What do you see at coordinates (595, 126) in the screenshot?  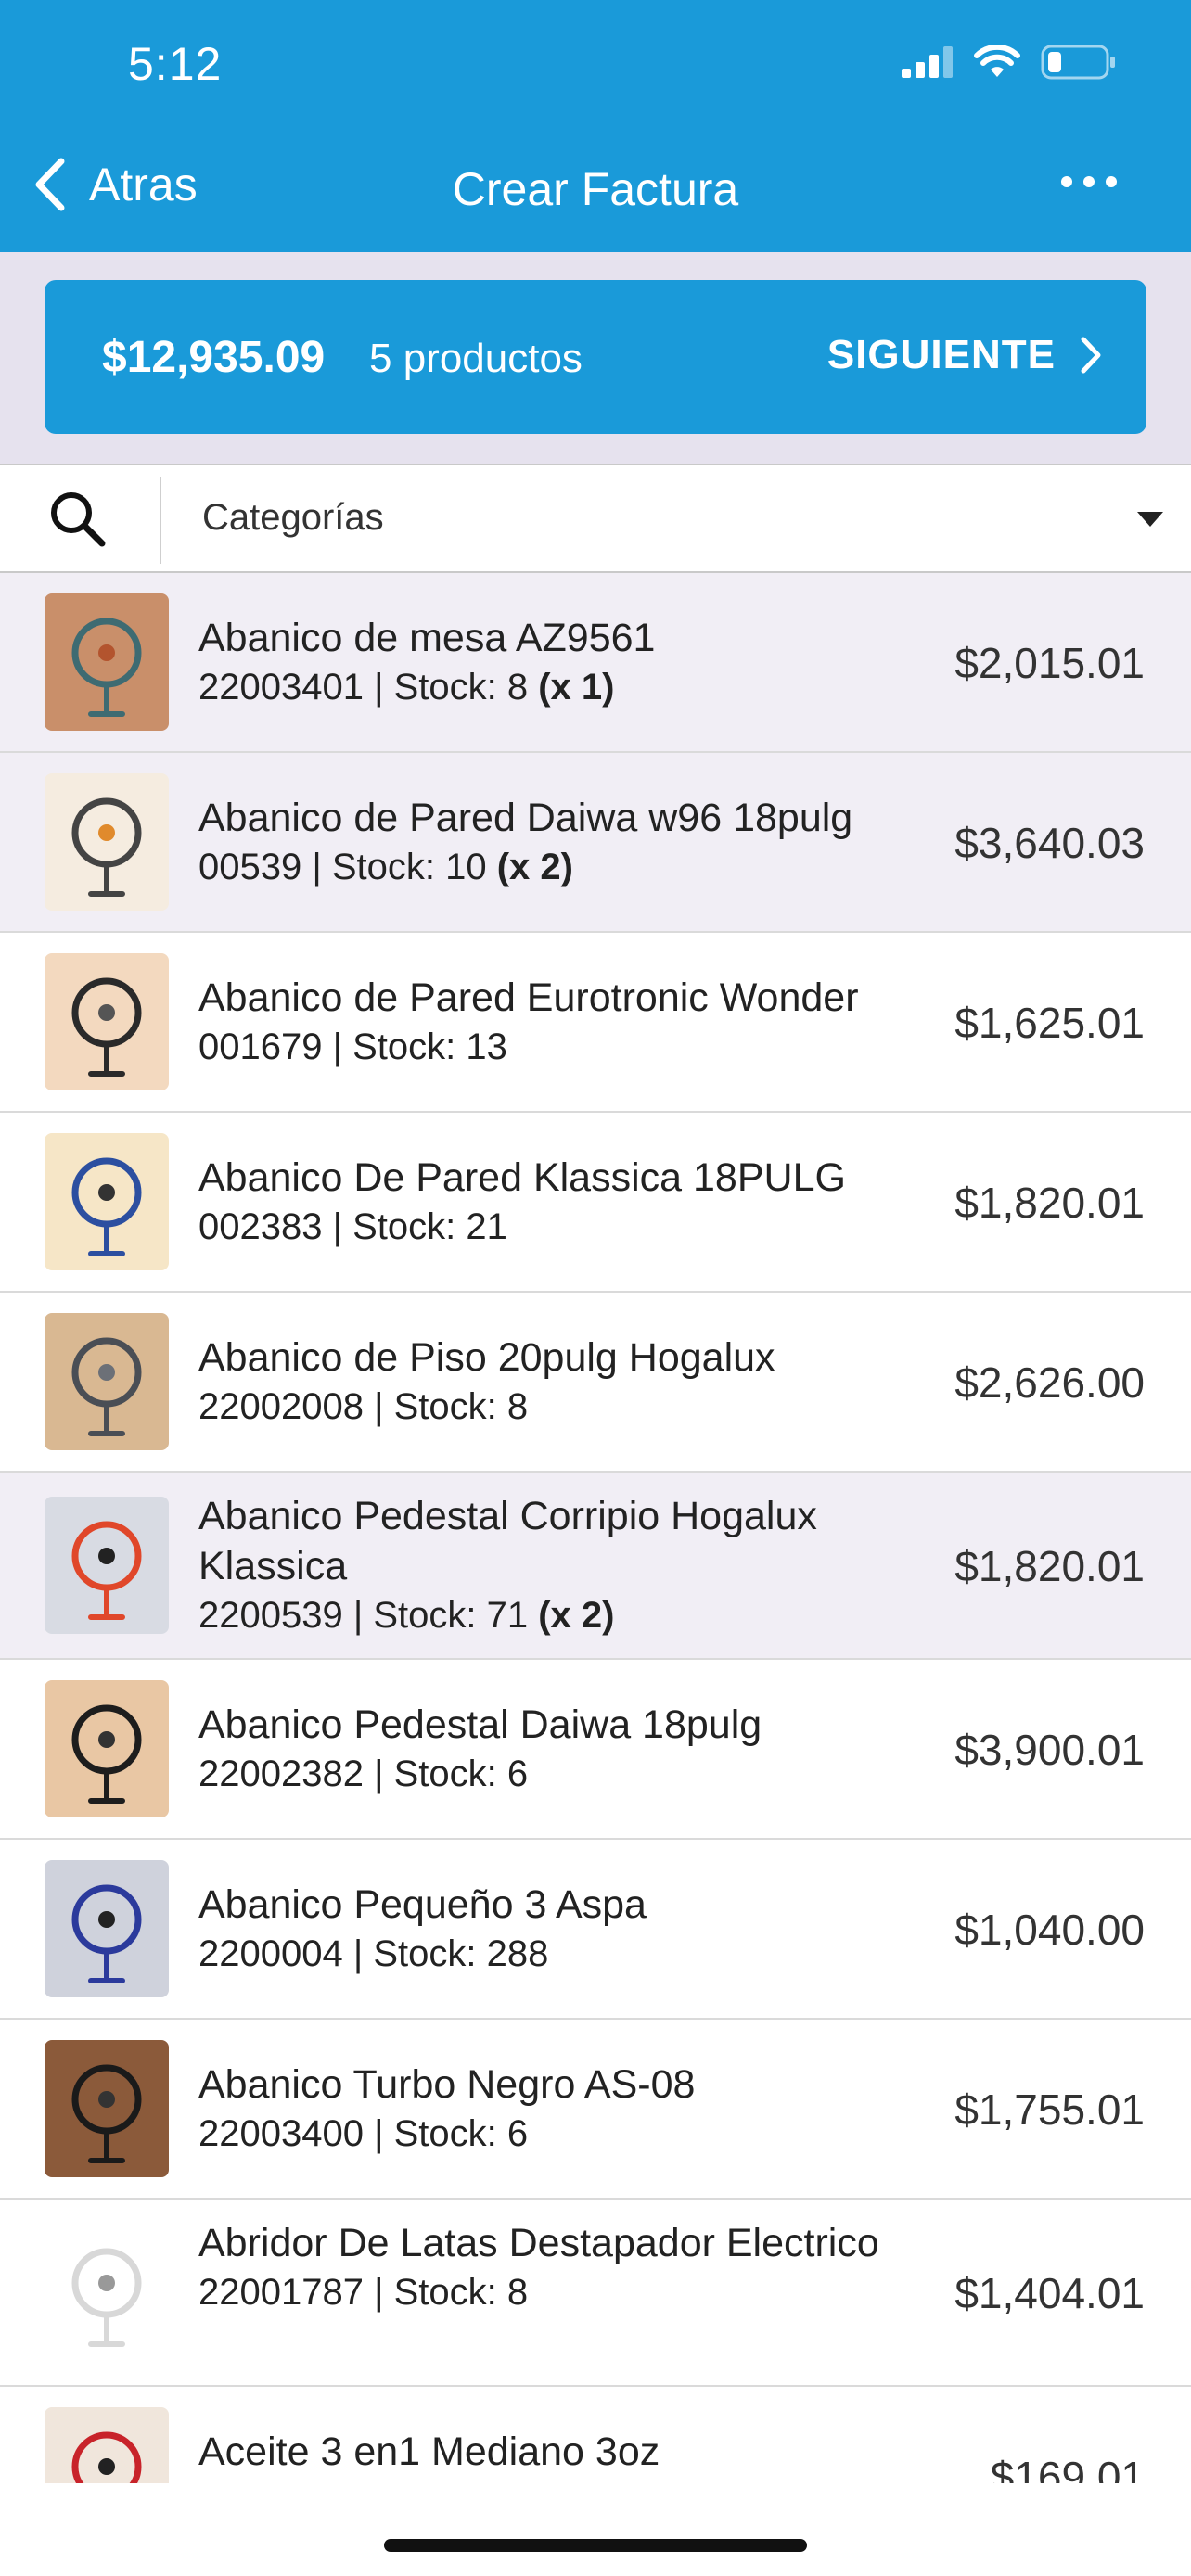 I see `app-header: 5:12 Atras Crear Factura` at bounding box center [595, 126].